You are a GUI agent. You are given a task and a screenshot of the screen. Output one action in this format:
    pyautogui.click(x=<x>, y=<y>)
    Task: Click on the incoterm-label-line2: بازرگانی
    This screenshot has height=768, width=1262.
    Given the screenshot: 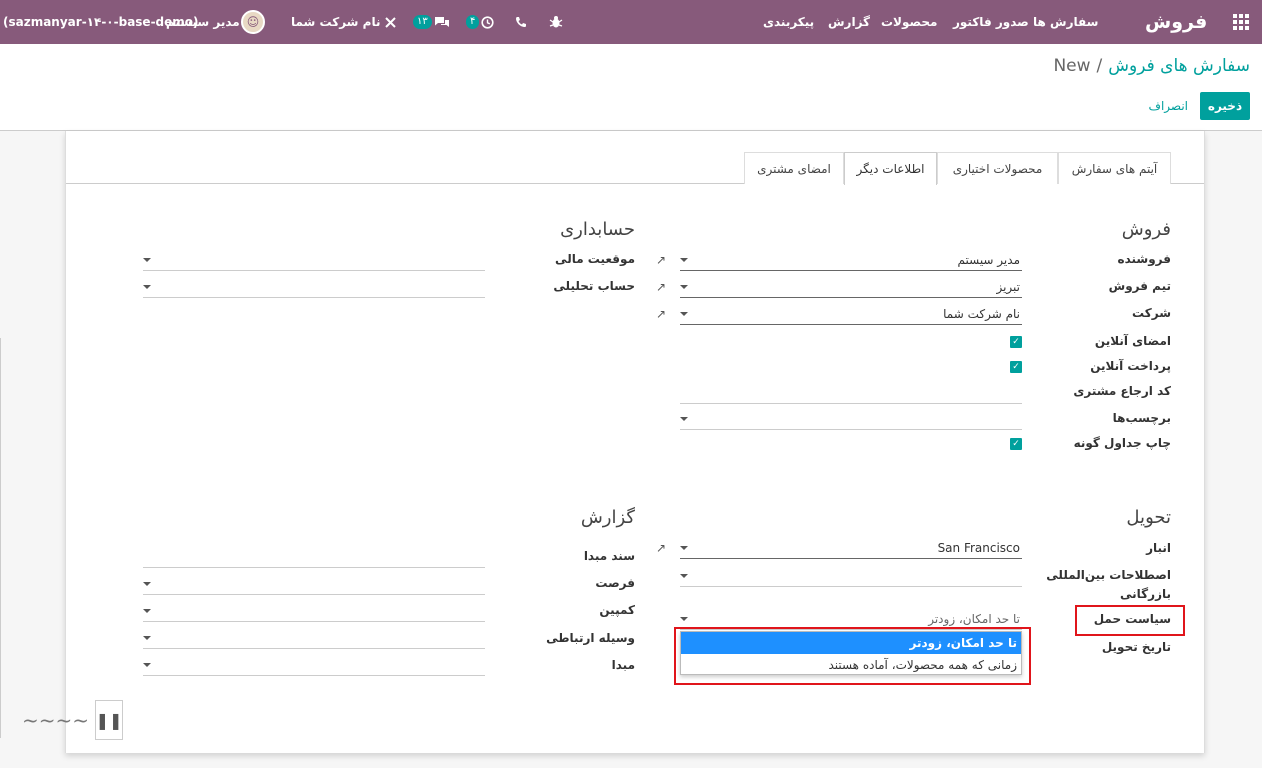 What is the action you would take?
    pyautogui.click(x=1145, y=594)
    